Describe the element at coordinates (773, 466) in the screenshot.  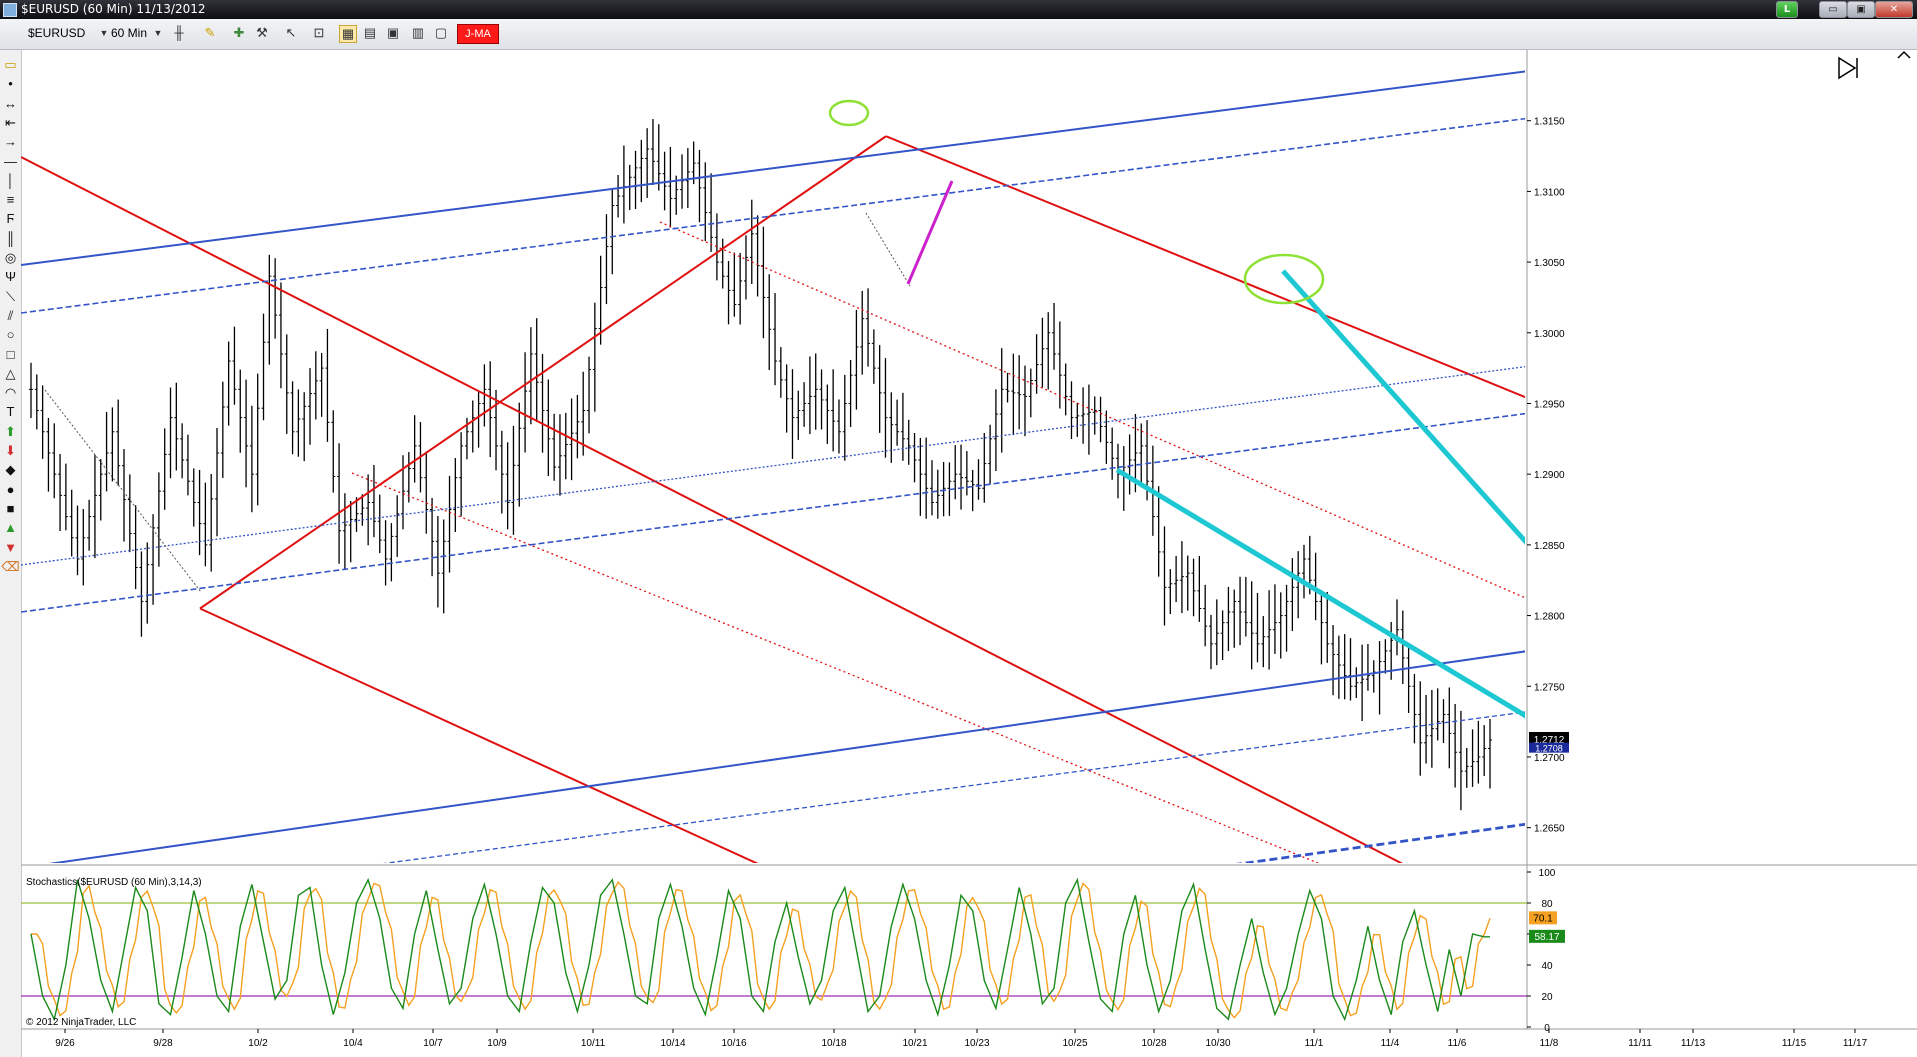
I see `channel-mid-dotted` at that location.